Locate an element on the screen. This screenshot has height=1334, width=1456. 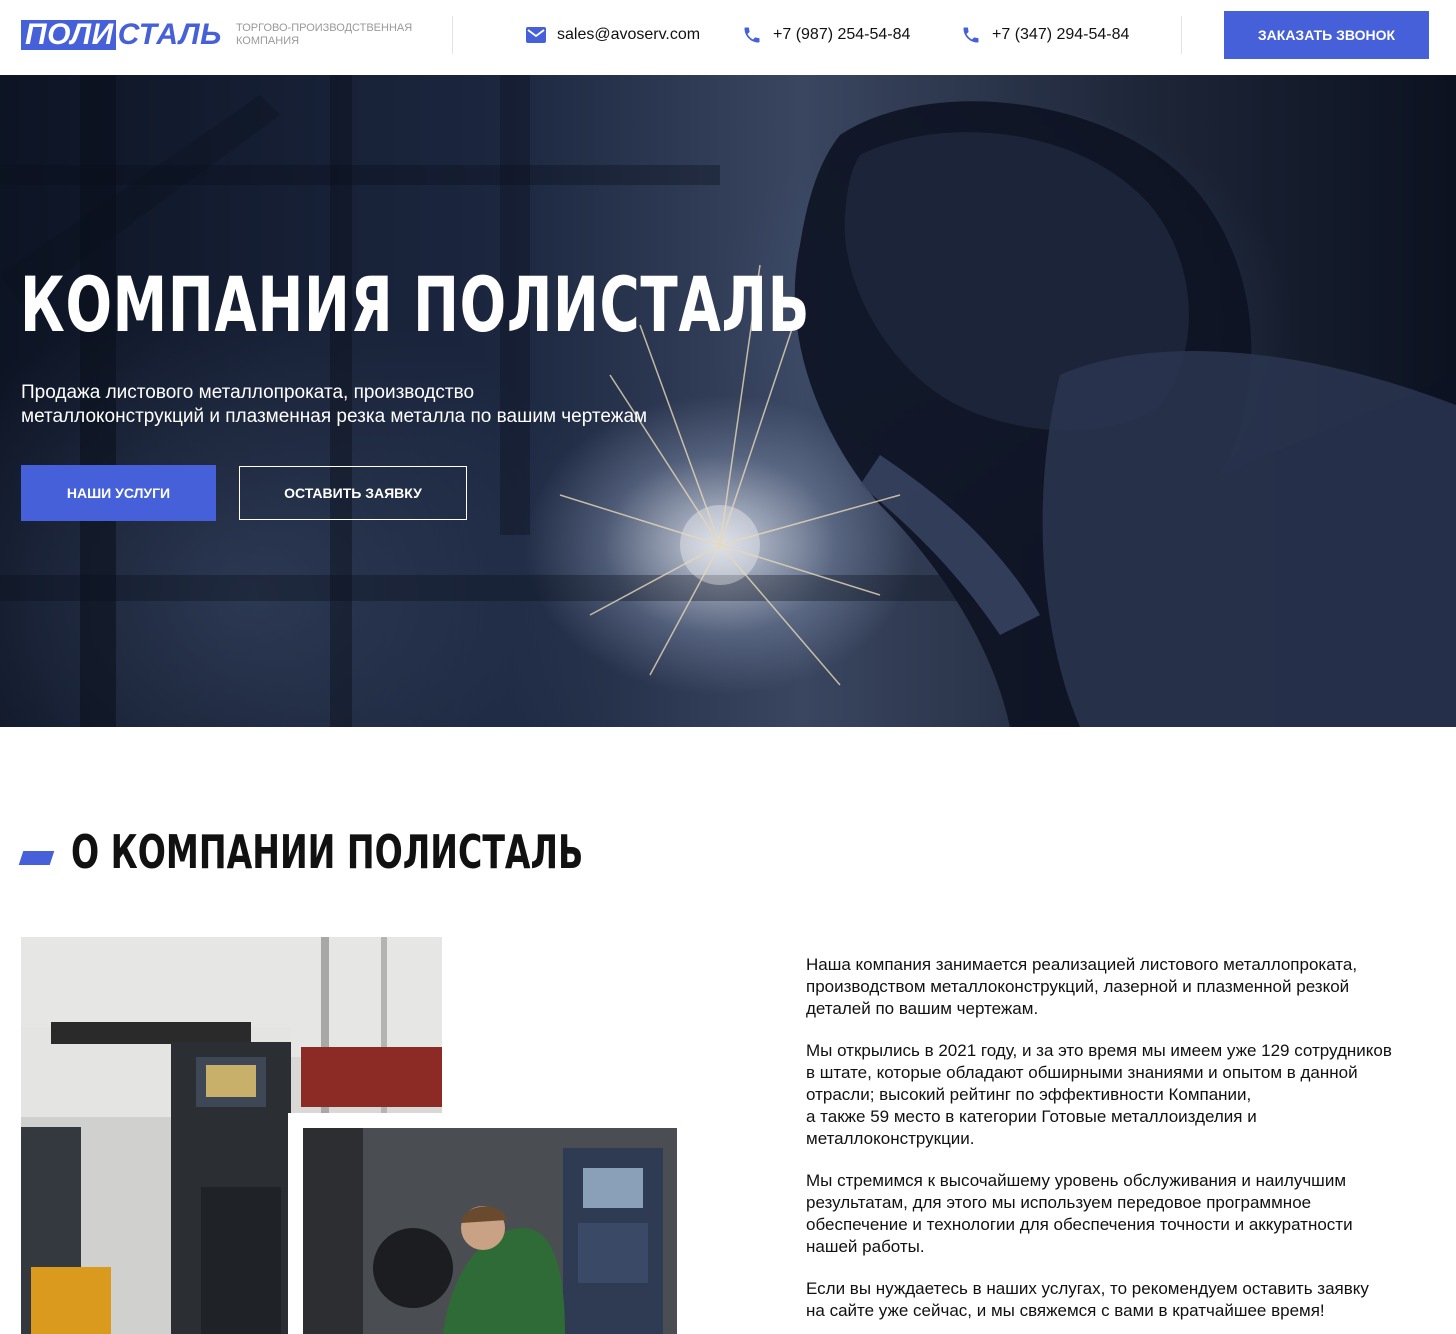
logo-part2: СТАЛЬ is located at coordinates (169, 34).